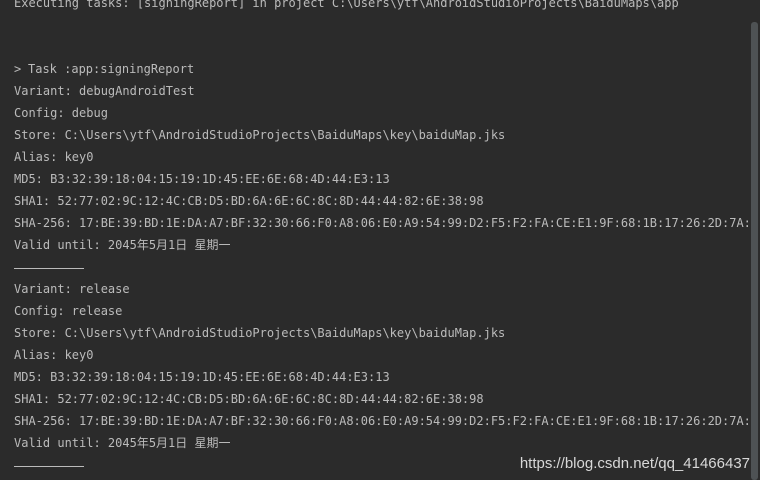 Image resolution: width=760 pixels, height=480 pixels. I want to click on separator-line, so click(387, 267).